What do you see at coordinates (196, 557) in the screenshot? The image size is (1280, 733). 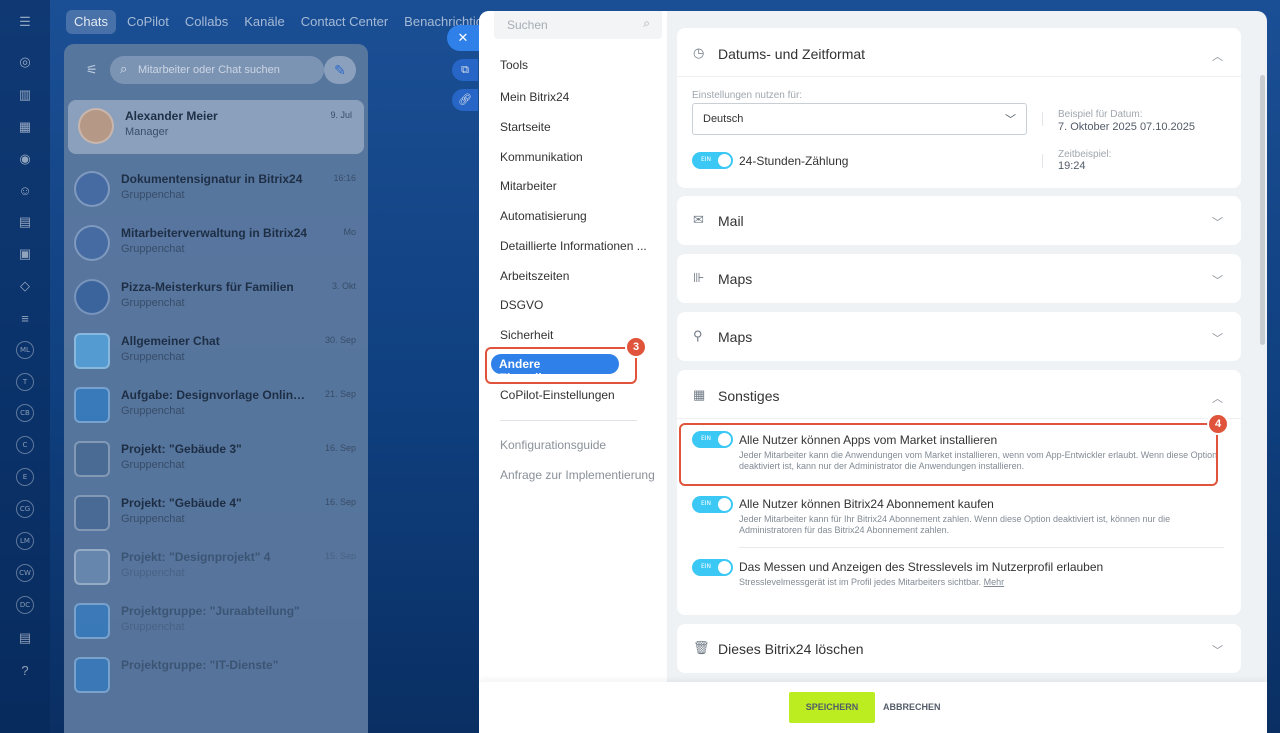 I see `chat-title: Projekt: "Designprojekt" 4` at bounding box center [196, 557].